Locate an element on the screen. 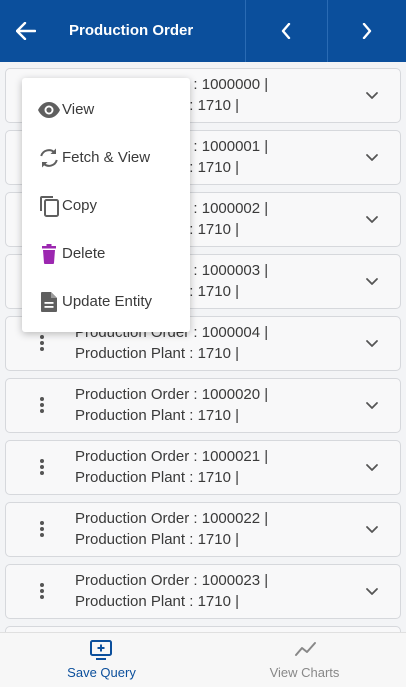 The width and height of the screenshot is (406, 687). menu-item-label: View is located at coordinates (78, 109).